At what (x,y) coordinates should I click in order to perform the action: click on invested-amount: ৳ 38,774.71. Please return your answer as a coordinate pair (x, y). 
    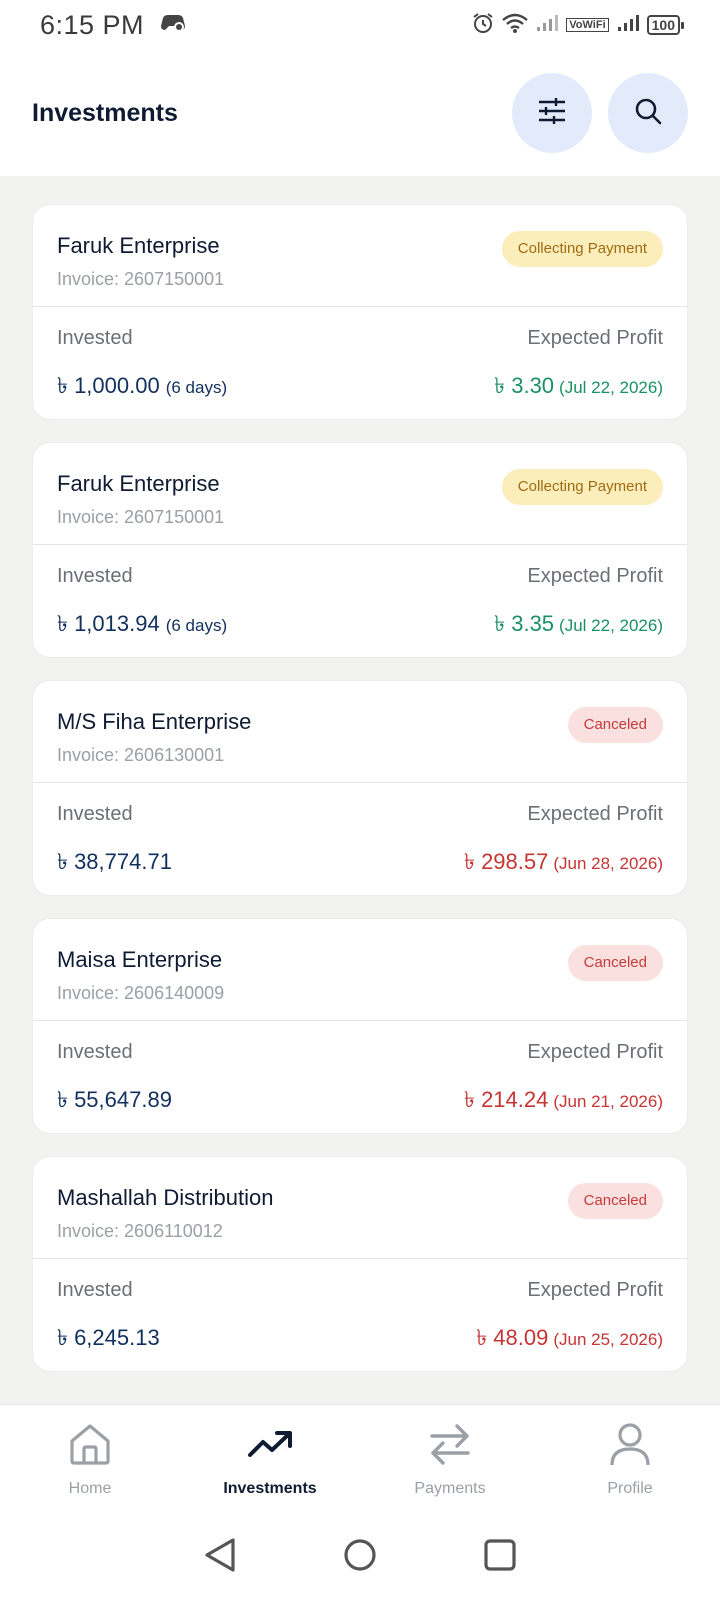
    Looking at the image, I should click on (114, 861).